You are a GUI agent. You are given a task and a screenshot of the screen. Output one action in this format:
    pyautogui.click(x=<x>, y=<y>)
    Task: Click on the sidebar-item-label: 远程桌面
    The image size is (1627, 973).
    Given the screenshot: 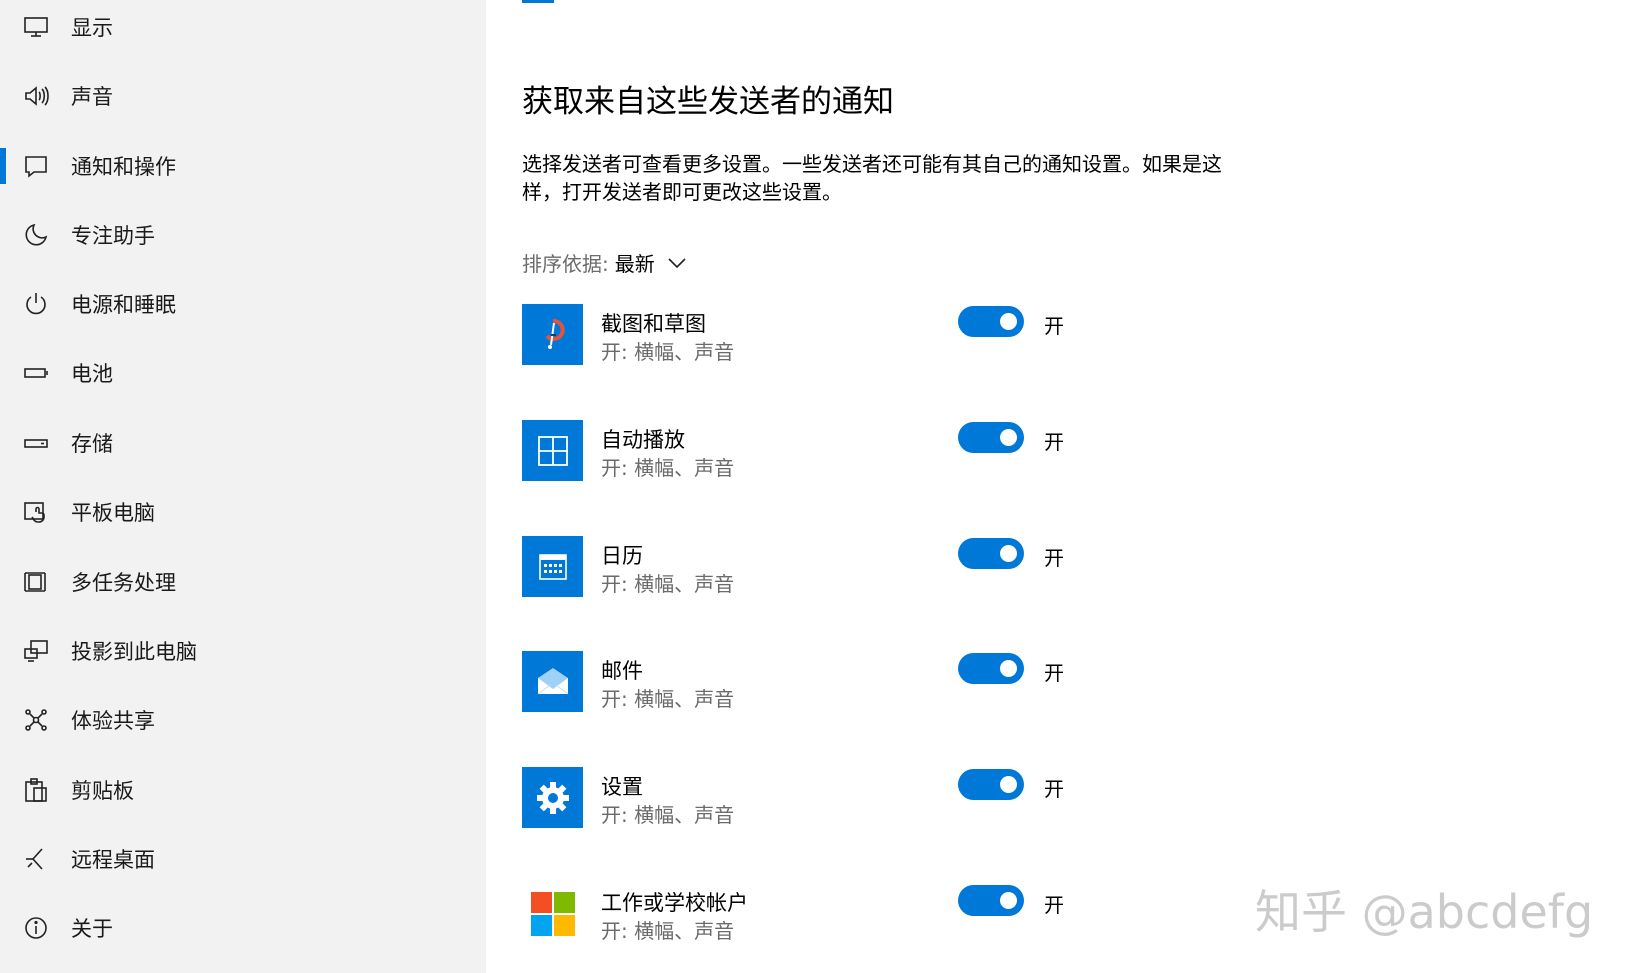 What is the action you would take?
    pyautogui.click(x=113, y=860)
    